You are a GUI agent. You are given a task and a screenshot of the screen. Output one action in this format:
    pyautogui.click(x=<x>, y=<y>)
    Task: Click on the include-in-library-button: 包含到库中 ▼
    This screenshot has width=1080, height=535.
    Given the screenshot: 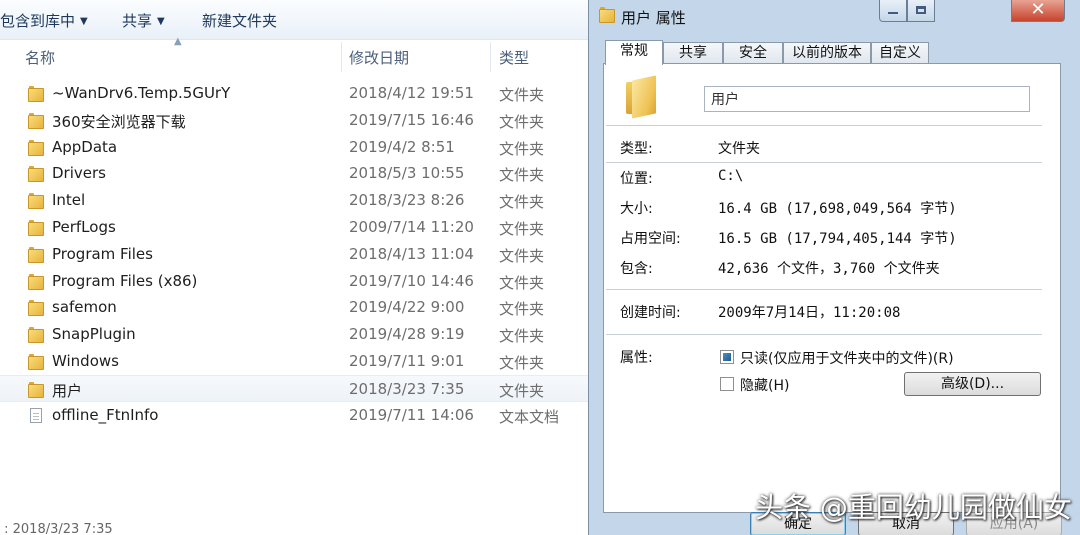 What is the action you would take?
    pyautogui.click(x=44, y=20)
    